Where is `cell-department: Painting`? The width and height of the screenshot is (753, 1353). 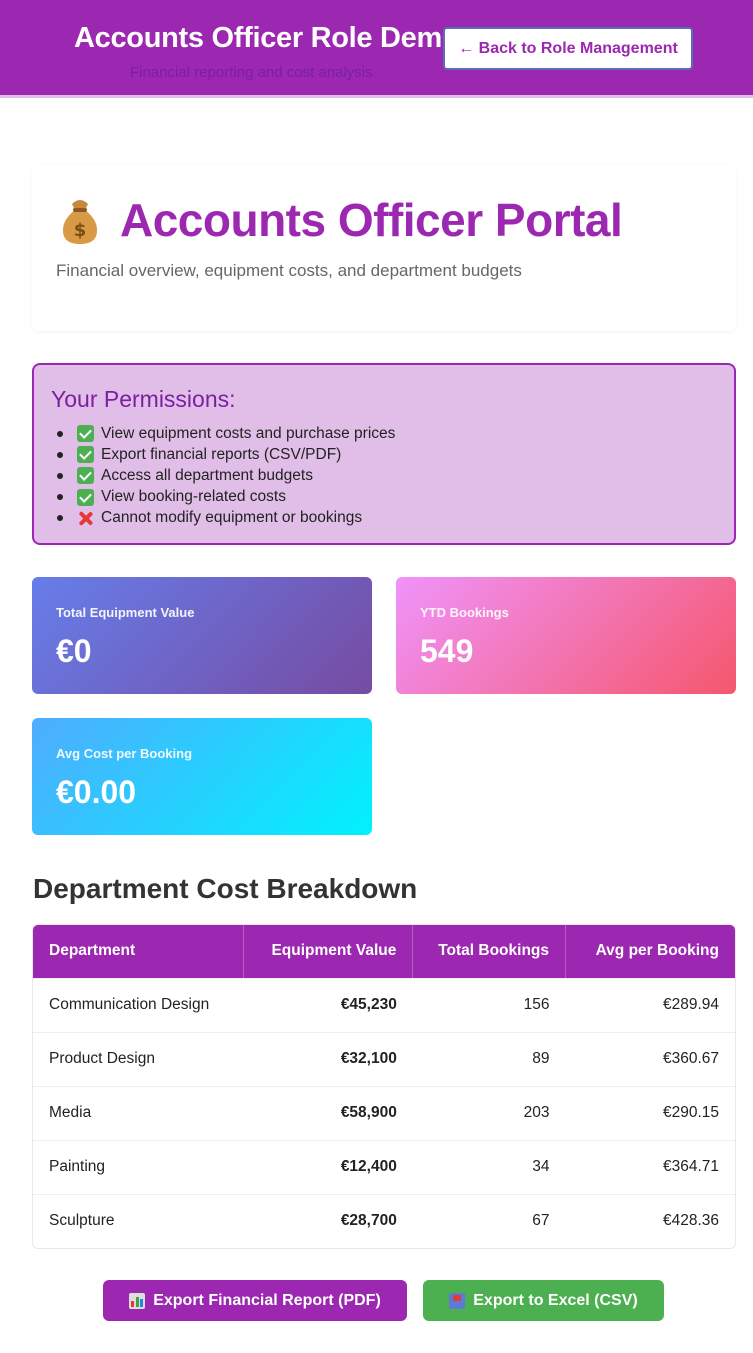 cell-department: Painting is located at coordinates (77, 1166).